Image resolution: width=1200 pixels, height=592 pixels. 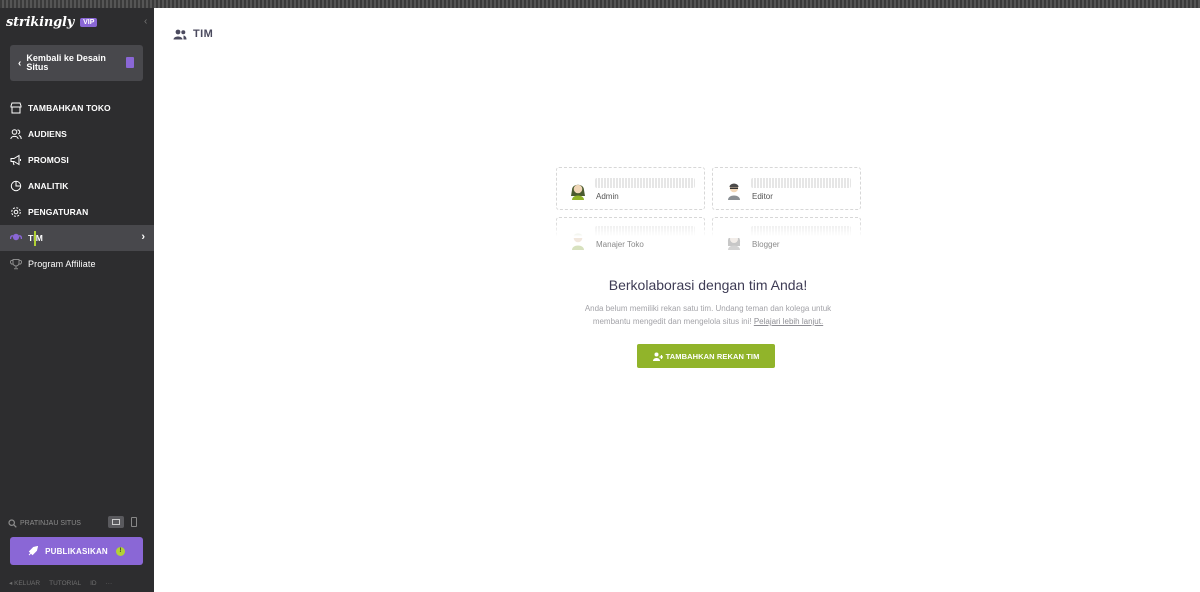 What do you see at coordinates (33, 551) in the screenshot?
I see `rocket-icon` at bounding box center [33, 551].